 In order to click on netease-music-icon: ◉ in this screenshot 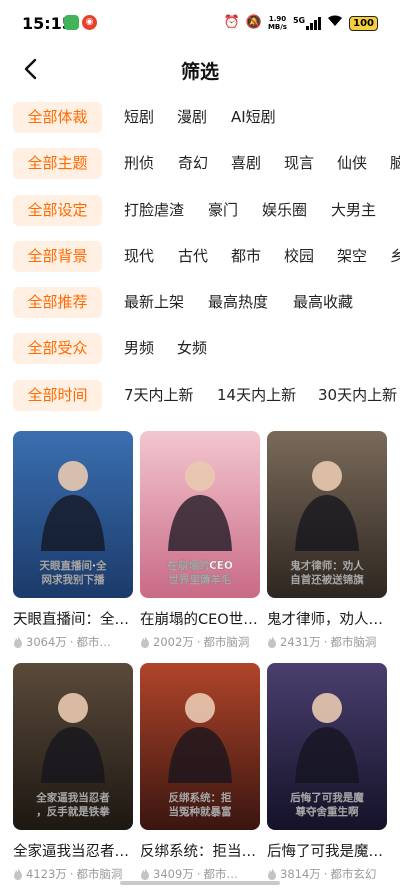, I will do `click(89, 22)`.